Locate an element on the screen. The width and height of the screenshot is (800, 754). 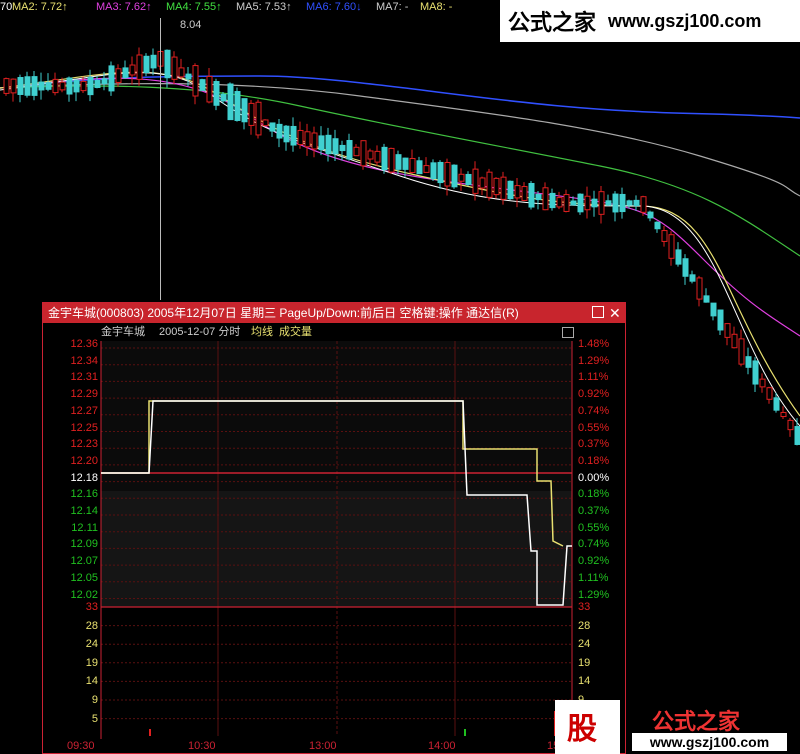
time-label: 09:30 is located at coordinates (81, 746).